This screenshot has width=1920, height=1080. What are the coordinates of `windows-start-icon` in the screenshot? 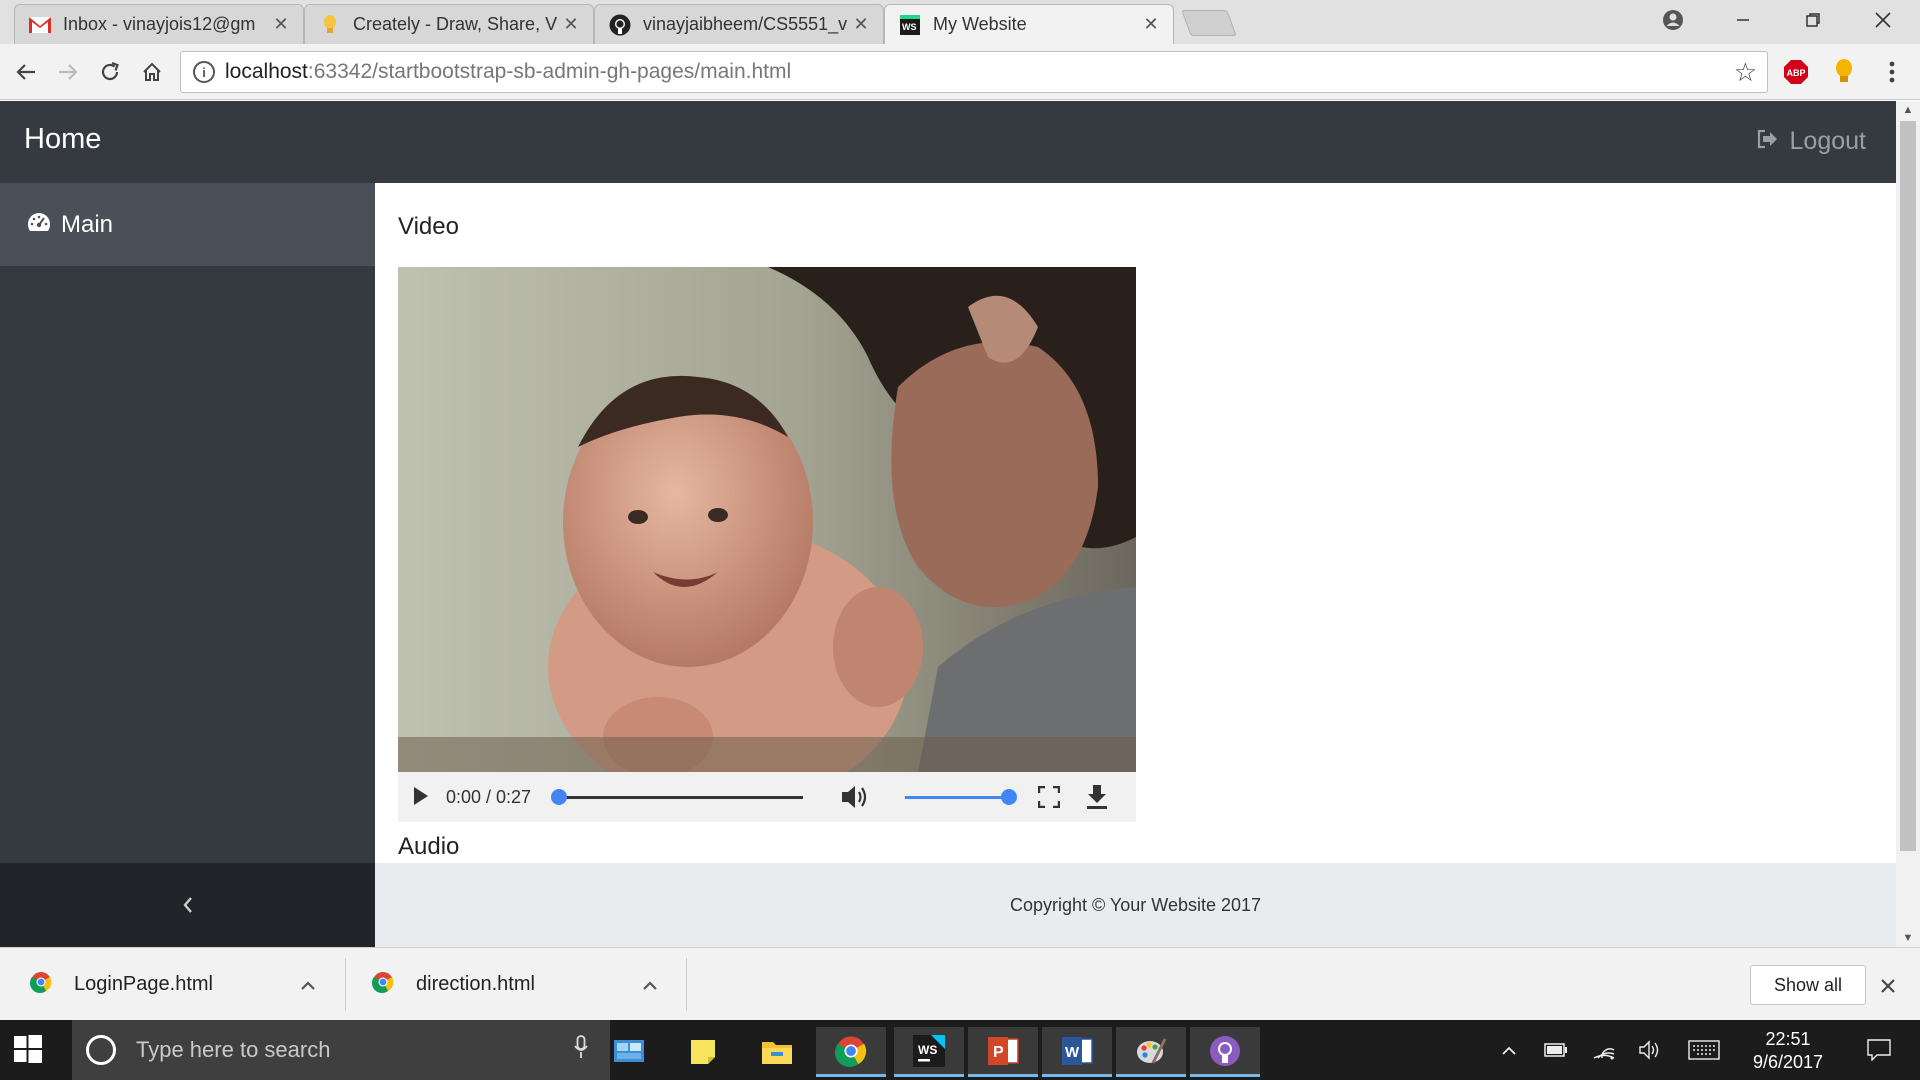 It's located at (29, 1050).